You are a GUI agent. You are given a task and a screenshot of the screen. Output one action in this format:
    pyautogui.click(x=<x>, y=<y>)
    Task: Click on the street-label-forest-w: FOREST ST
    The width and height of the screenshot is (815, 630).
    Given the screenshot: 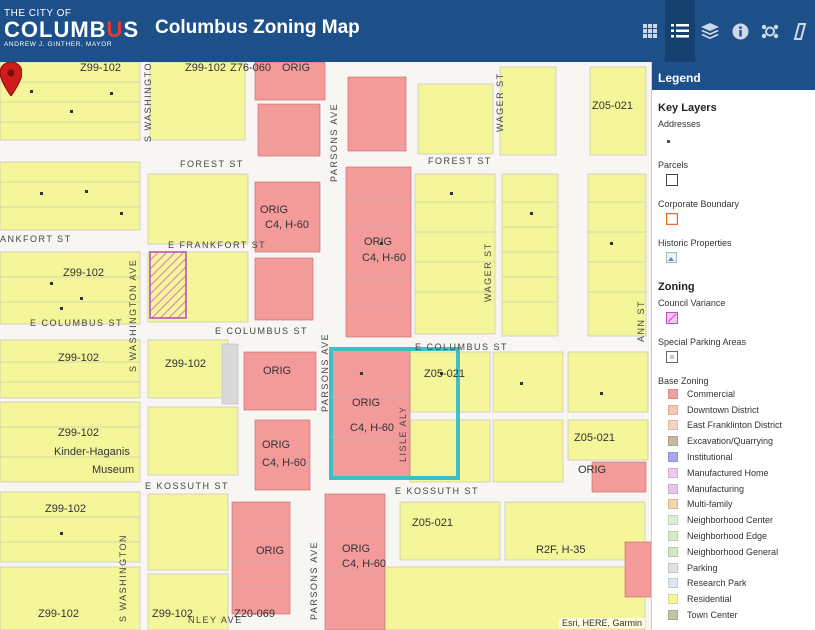 What is the action you would take?
    pyautogui.click(x=212, y=164)
    